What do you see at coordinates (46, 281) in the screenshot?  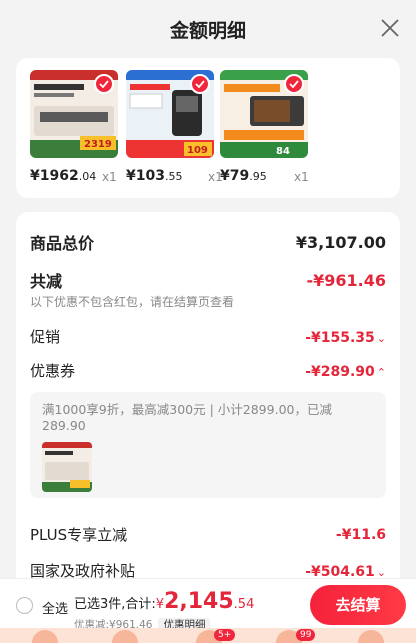 I see `total-reduce-label: 共减` at bounding box center [46, 281].